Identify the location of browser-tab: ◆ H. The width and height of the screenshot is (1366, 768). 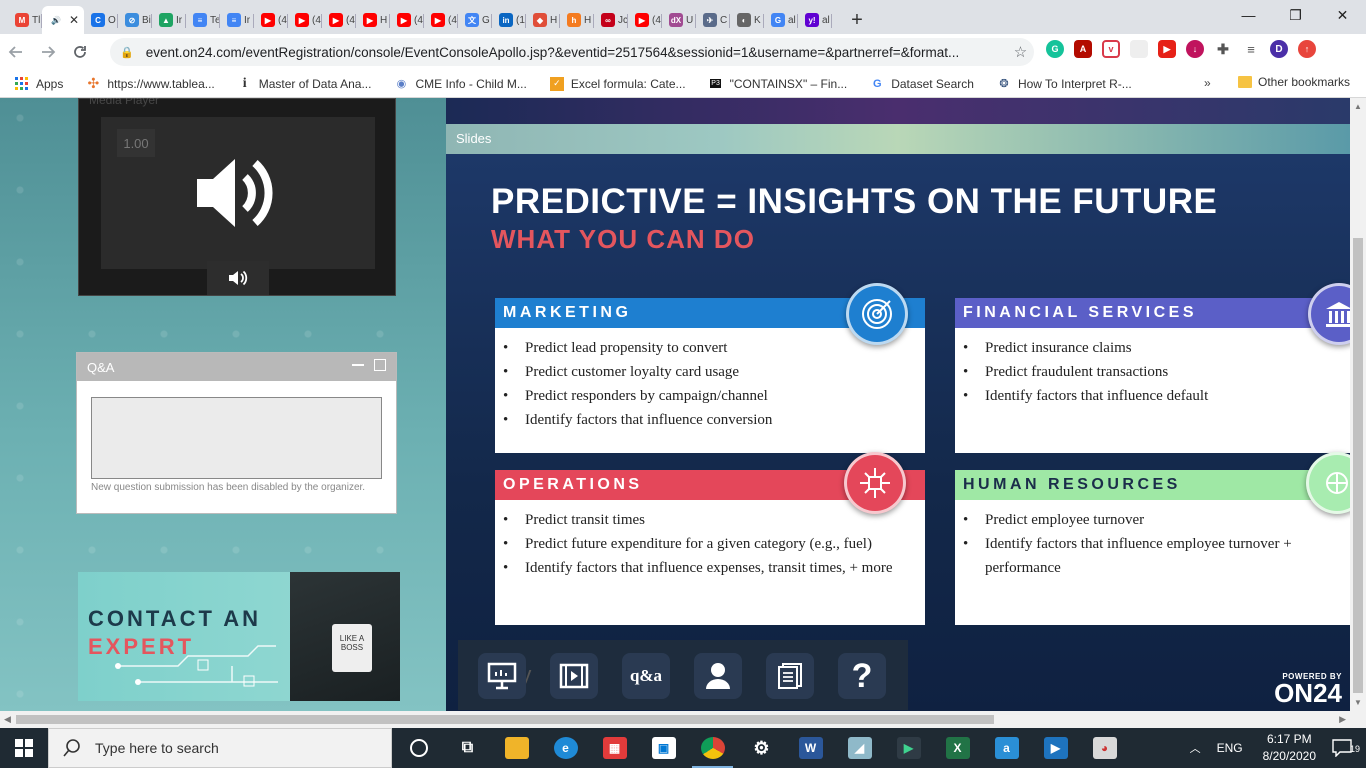
(543, 20).